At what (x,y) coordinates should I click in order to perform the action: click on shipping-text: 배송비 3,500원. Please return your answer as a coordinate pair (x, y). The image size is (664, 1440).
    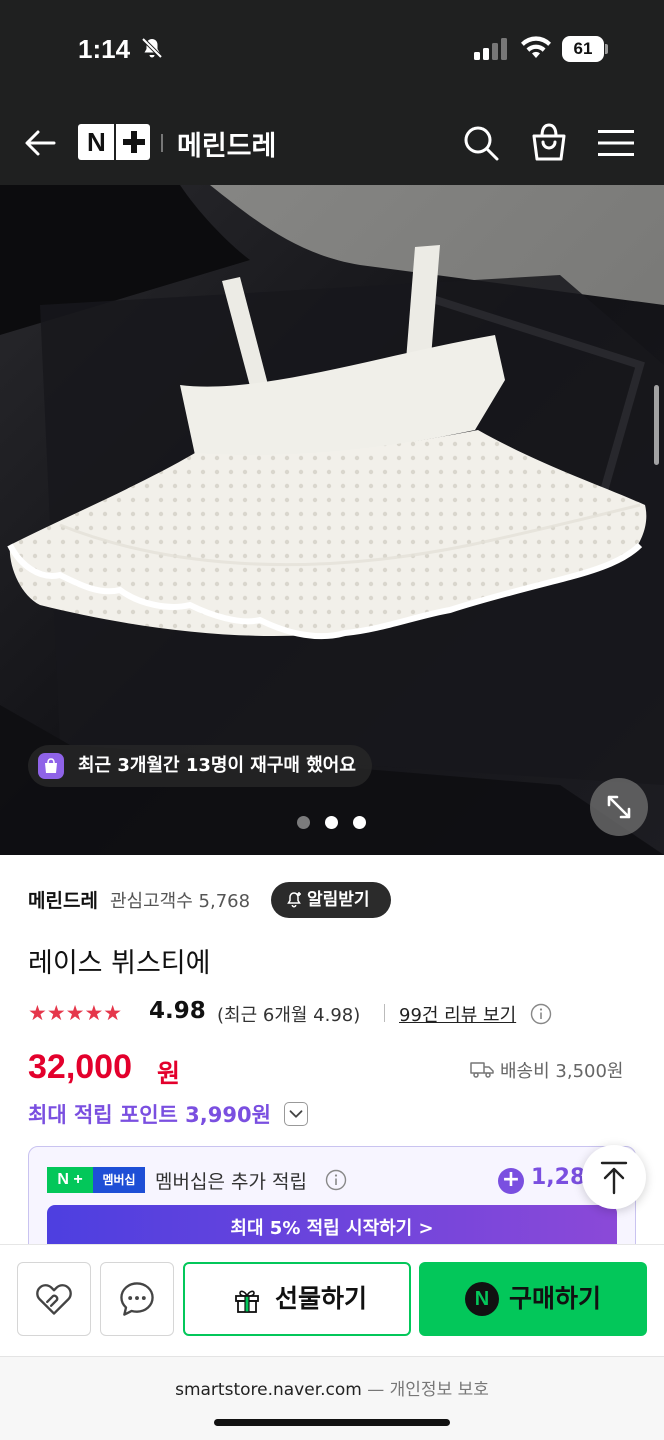
    Looking at the image, I should click on (562, 1071).